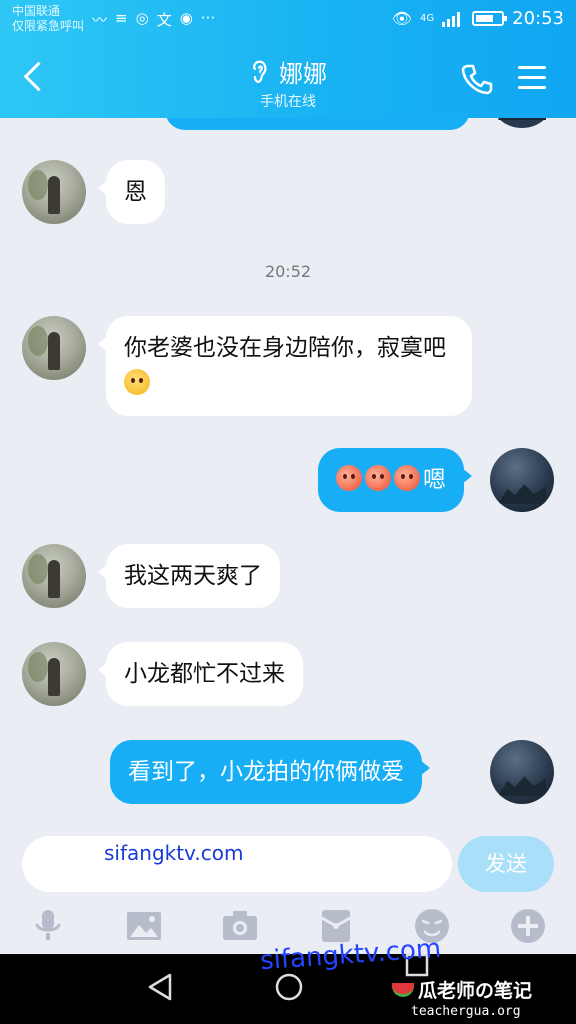 This screenshot has height=1024, width=576. Describe the element at coordinates (538, 18) in the screenshot. I see `status-time: 20:53` at that location.